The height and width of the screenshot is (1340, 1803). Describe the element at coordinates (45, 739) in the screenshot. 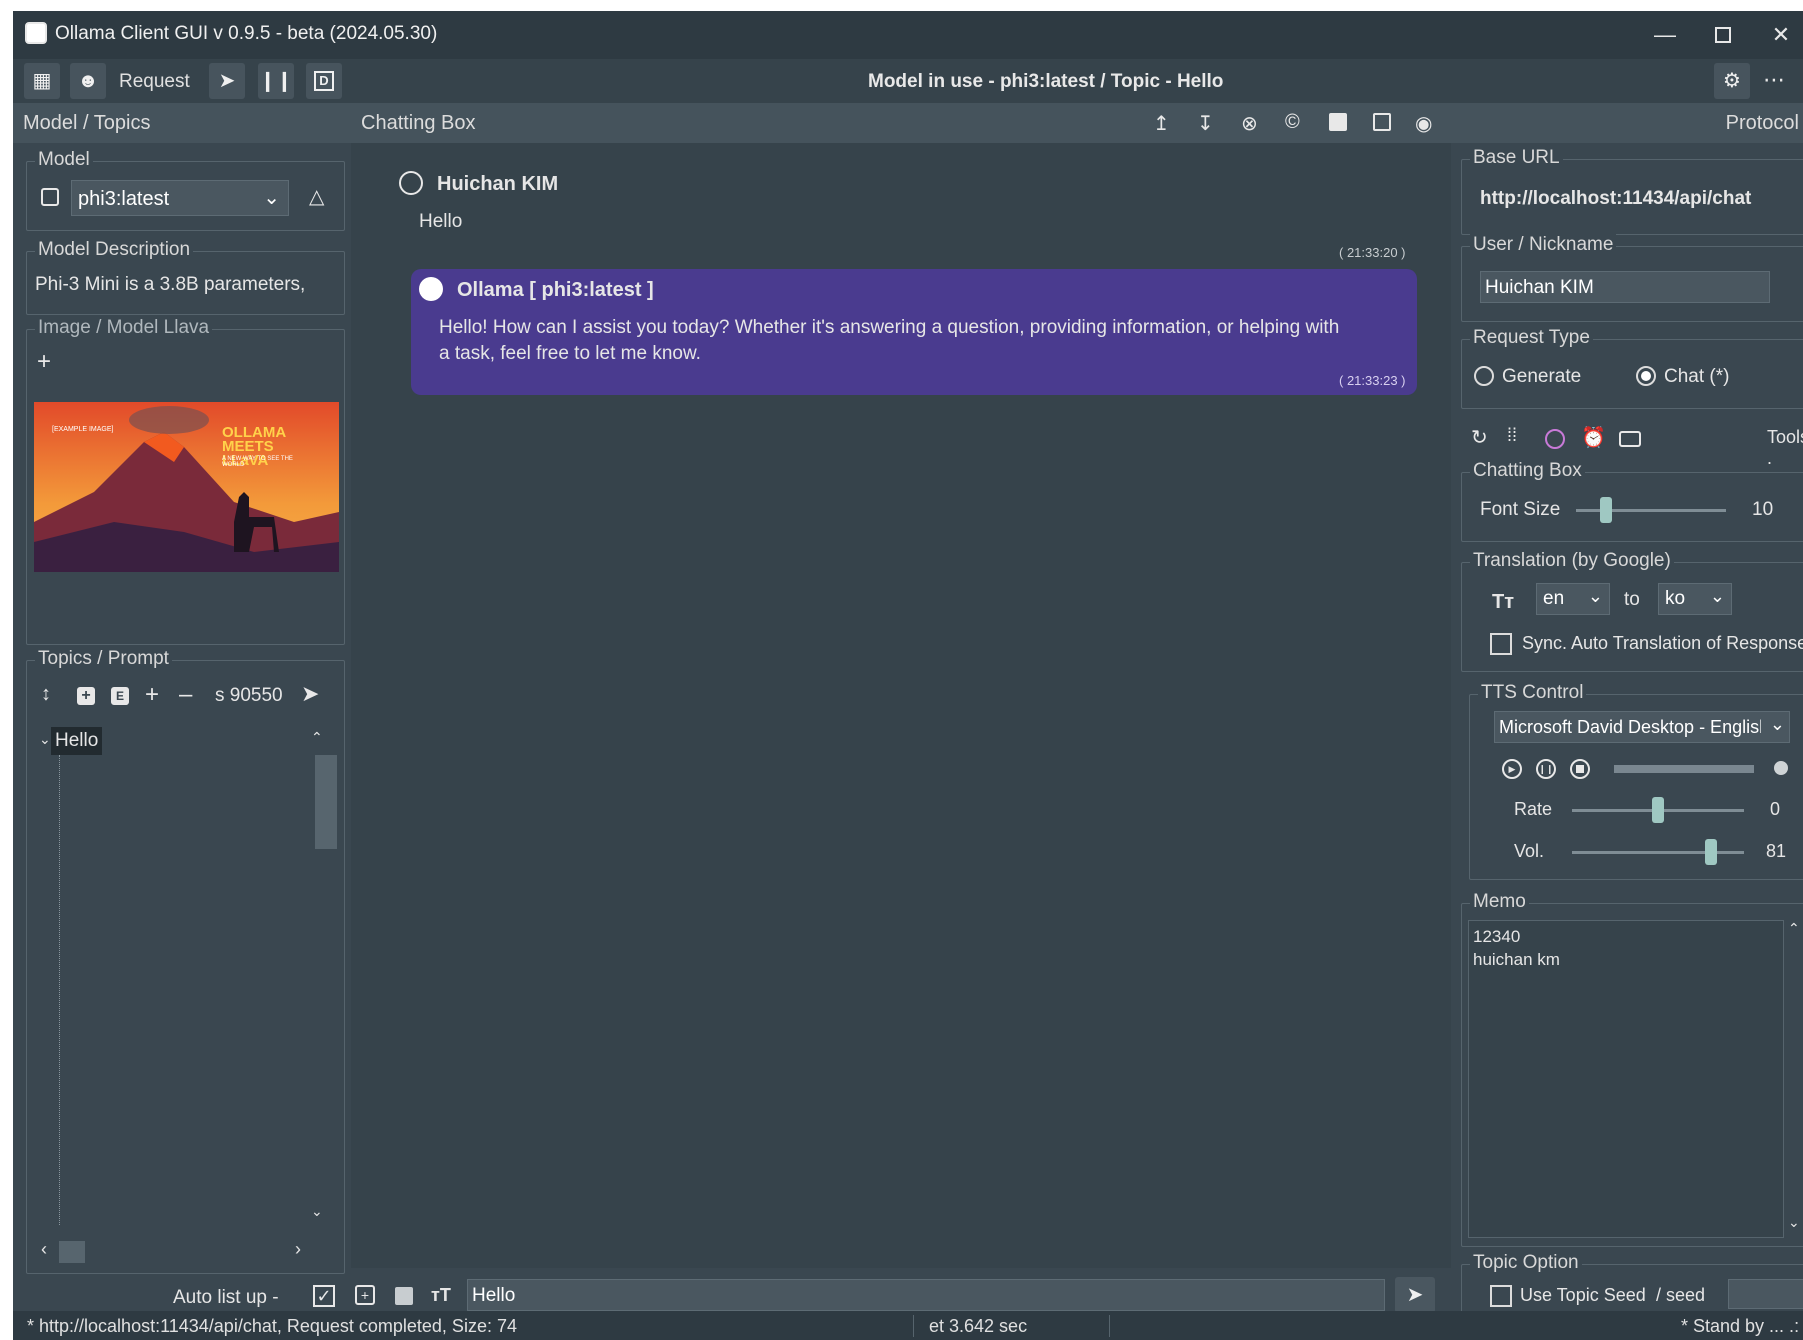

I see `tree-collapse-icon: ⌄` at that location.